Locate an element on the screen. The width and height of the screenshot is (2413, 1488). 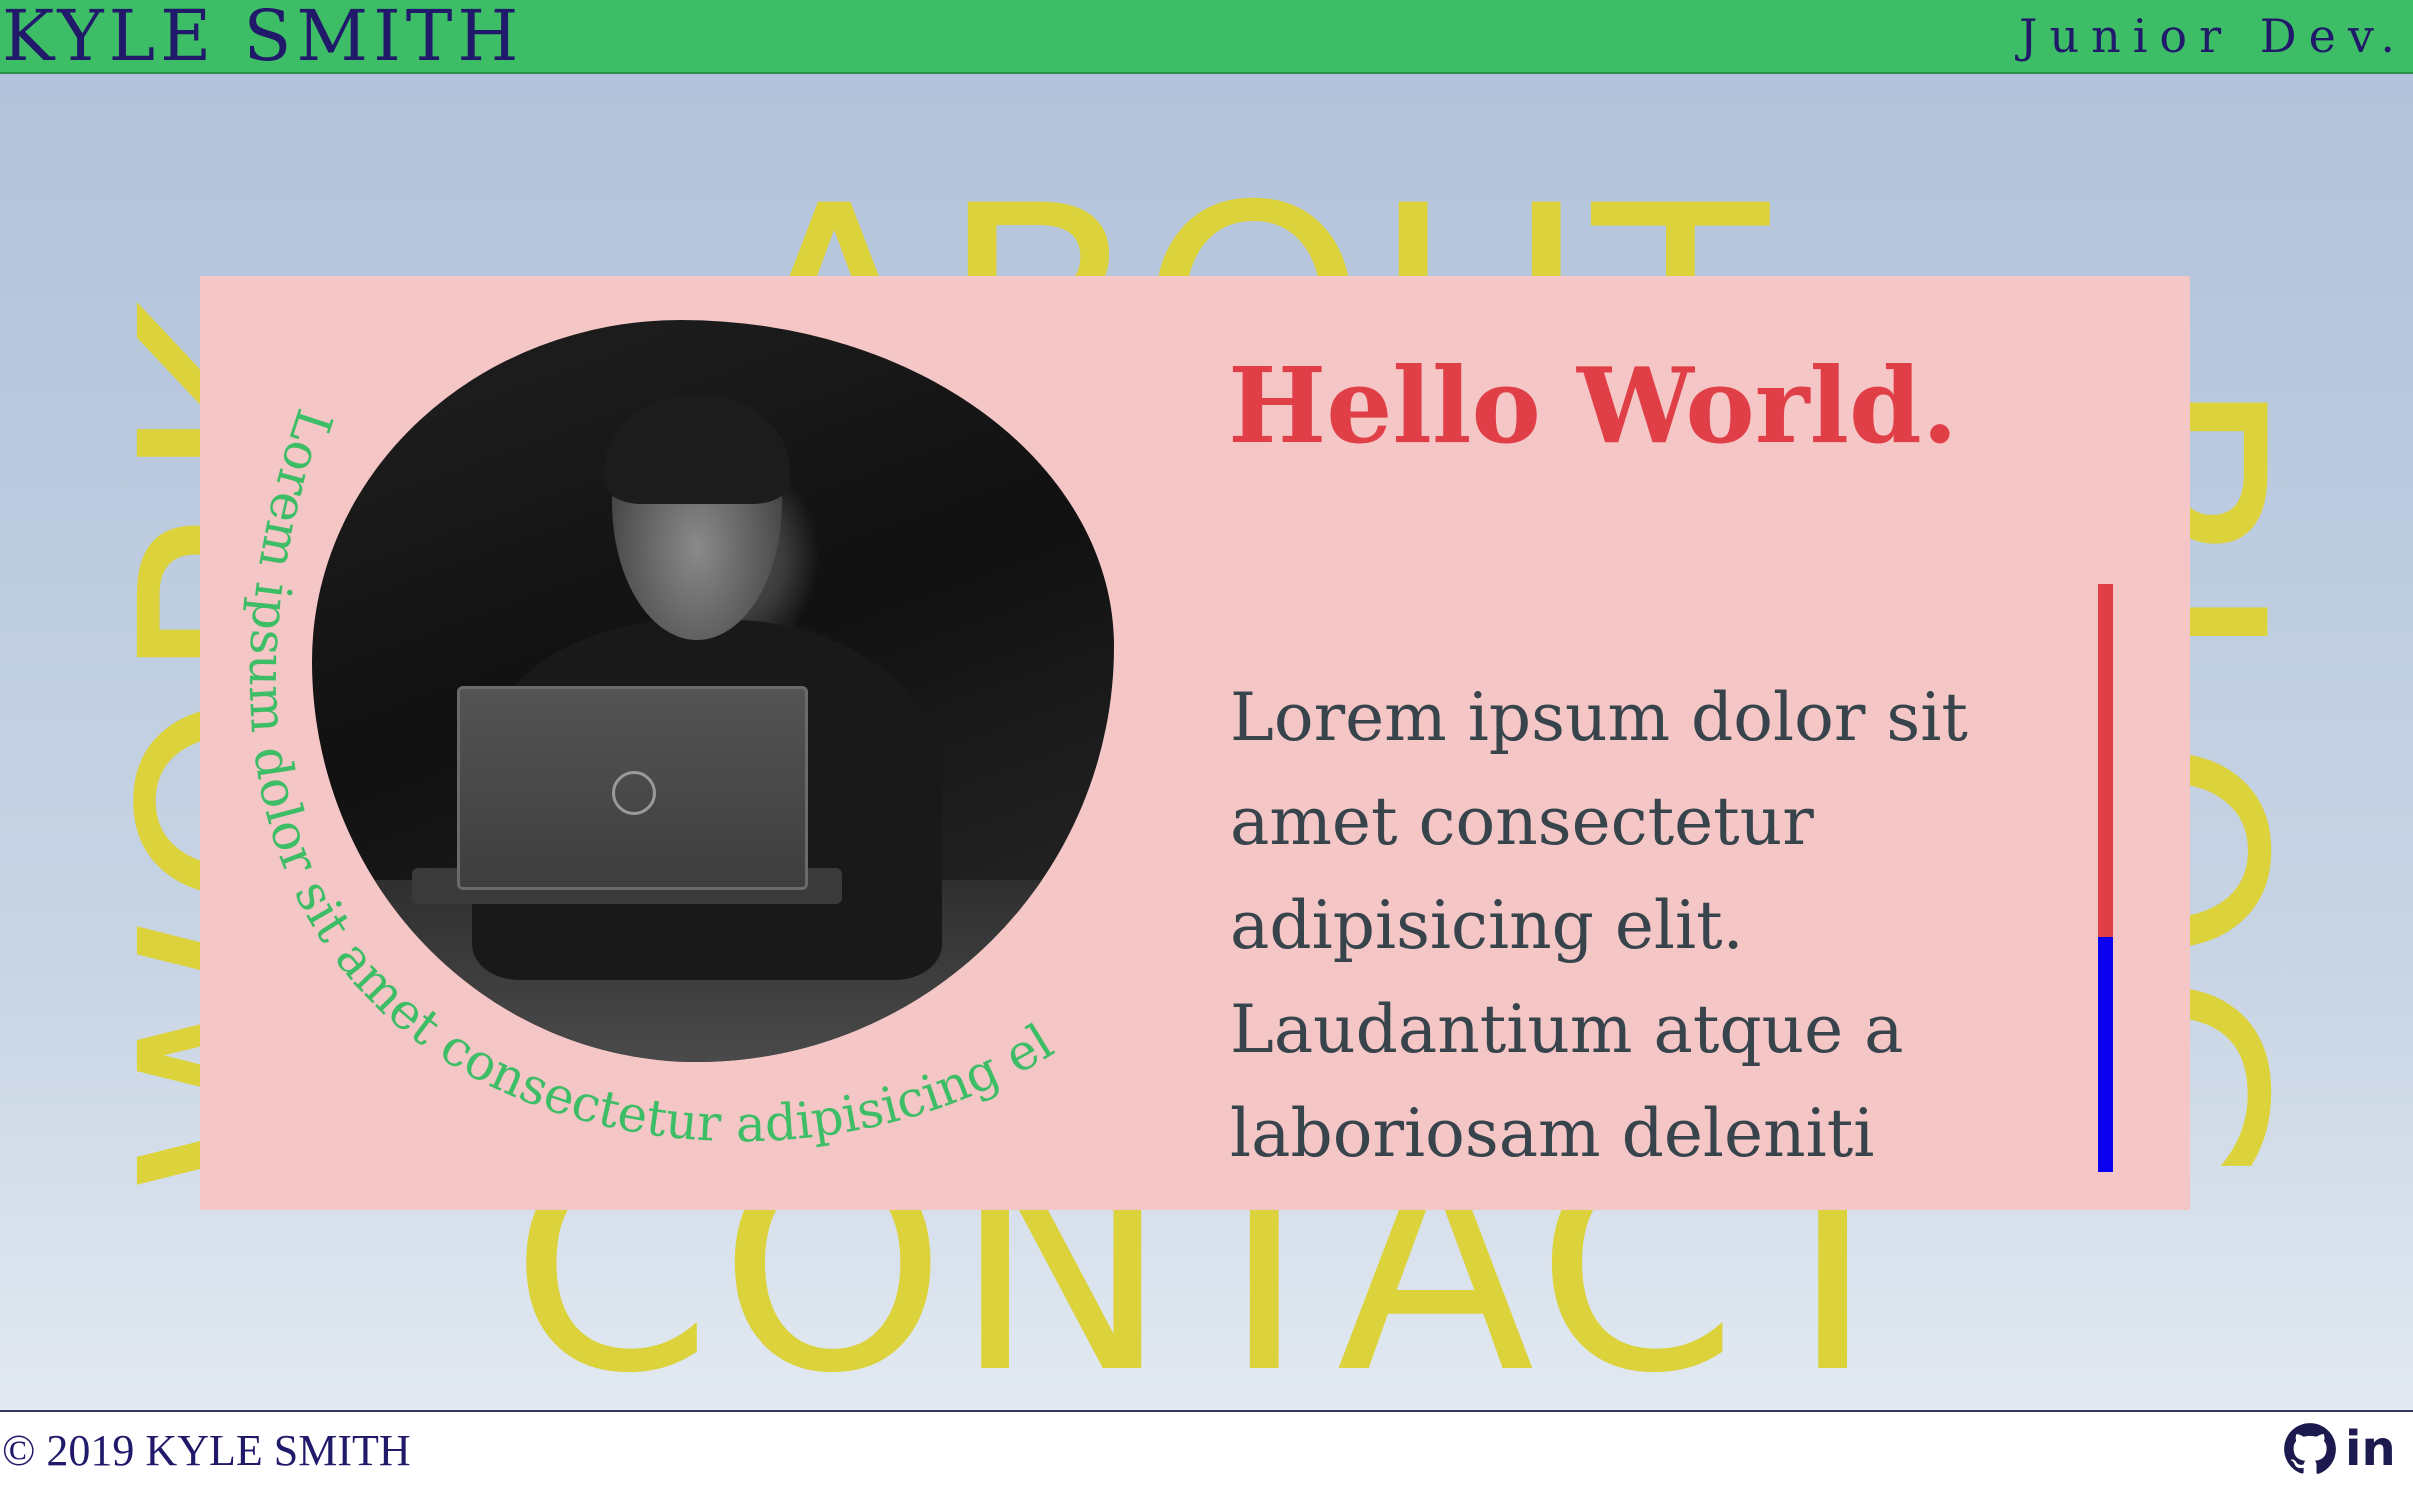
brand-name: KYLE SMITH is located at coordinates (262, 38).